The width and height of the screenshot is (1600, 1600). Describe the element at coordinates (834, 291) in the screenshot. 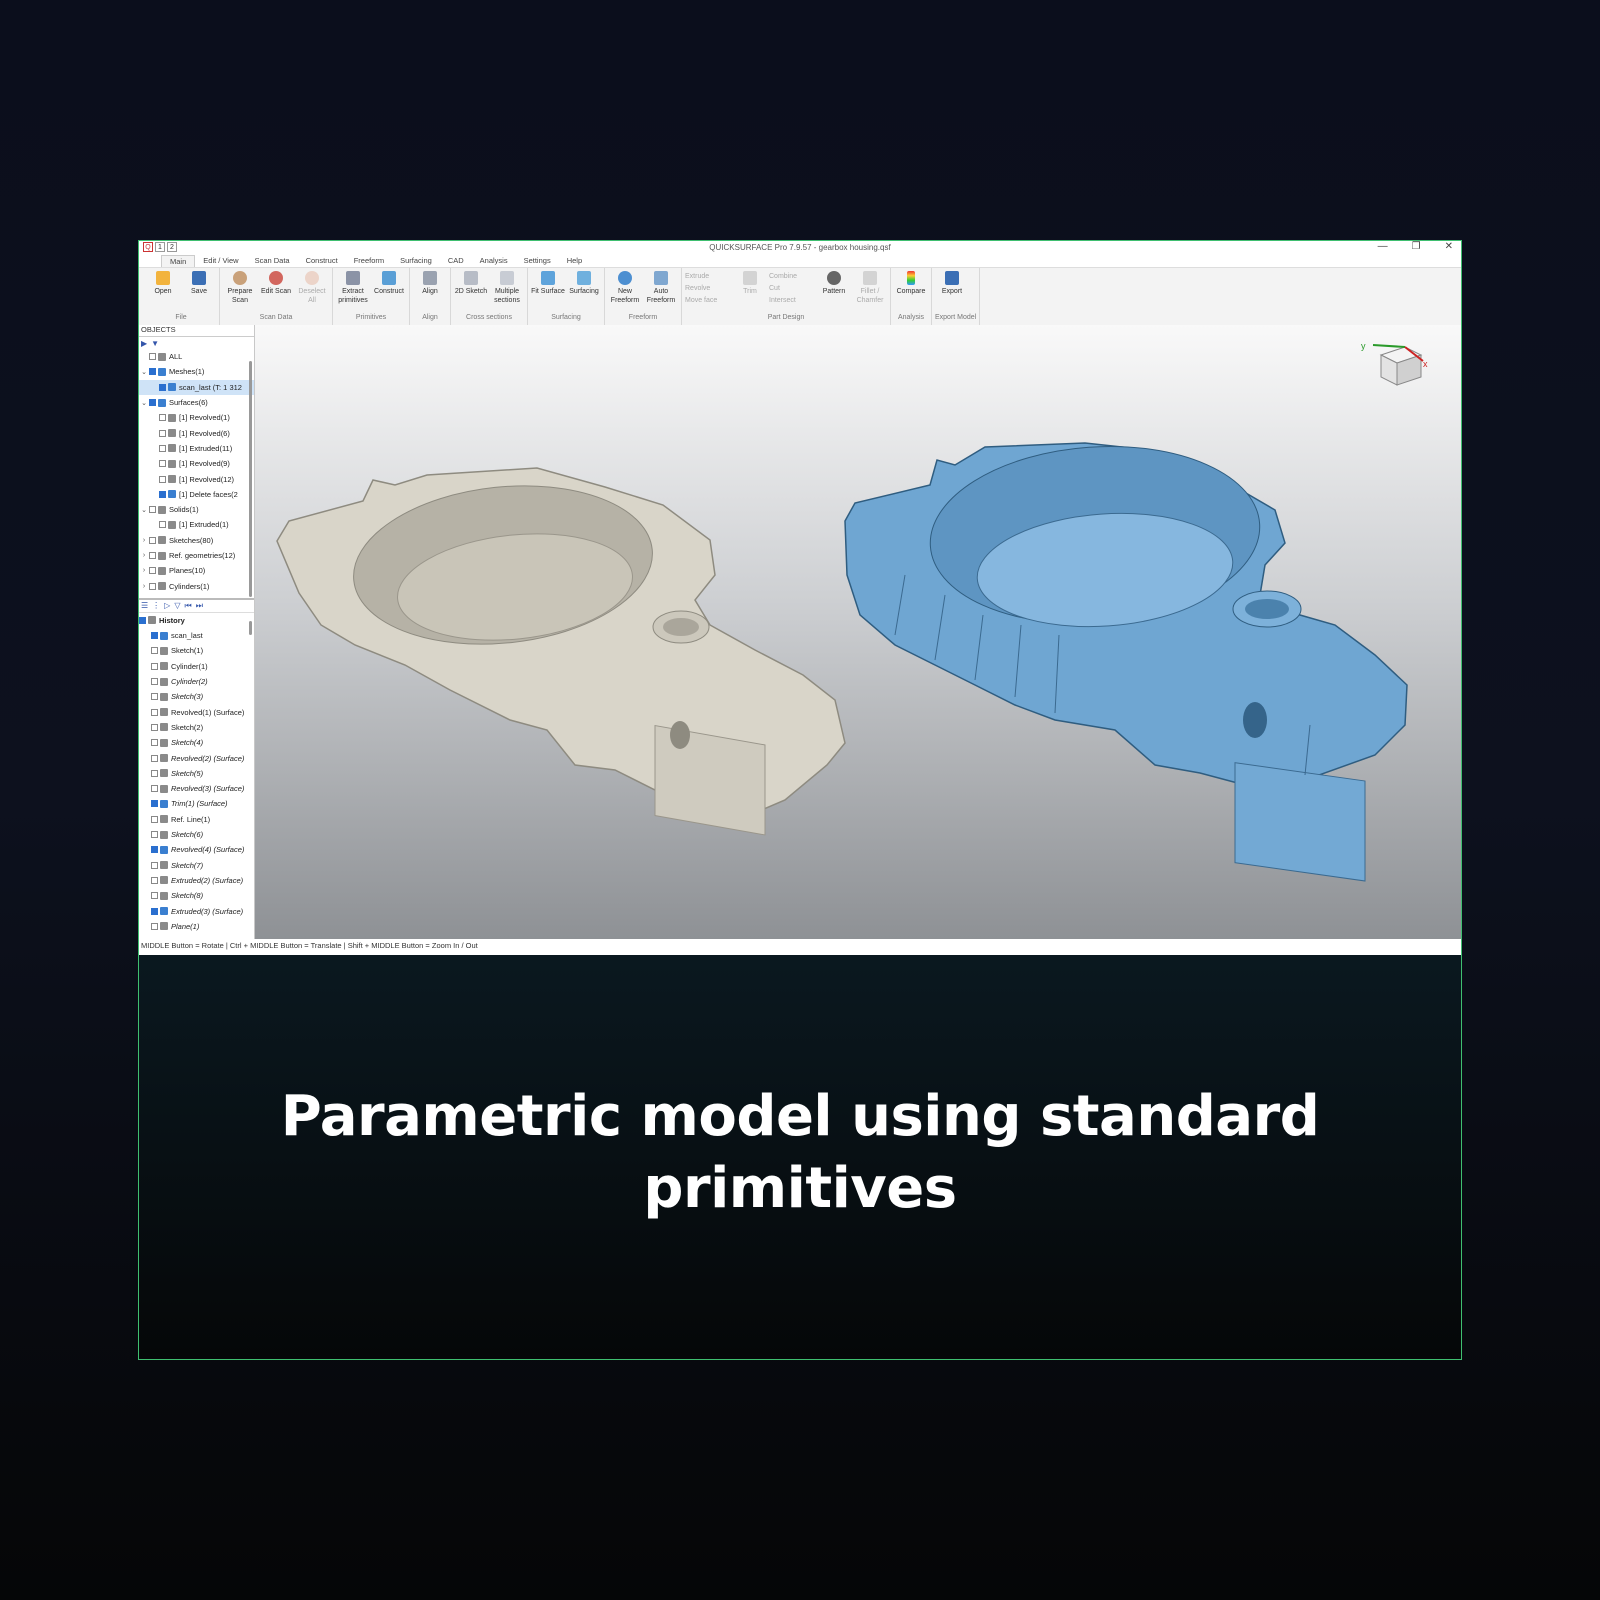

I see `pattern-button: Pattern` at that location.